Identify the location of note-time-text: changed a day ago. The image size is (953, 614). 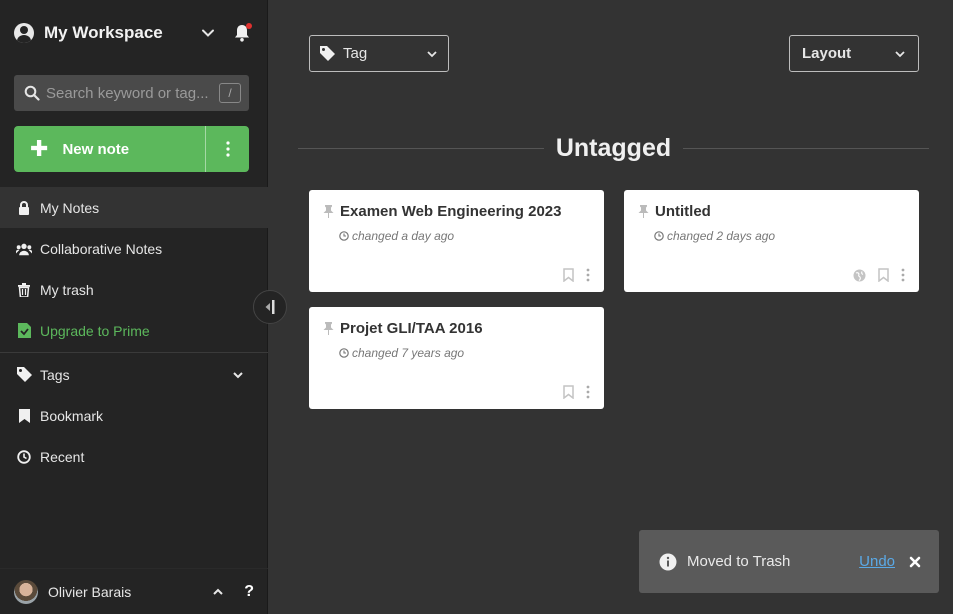
(403, 236).